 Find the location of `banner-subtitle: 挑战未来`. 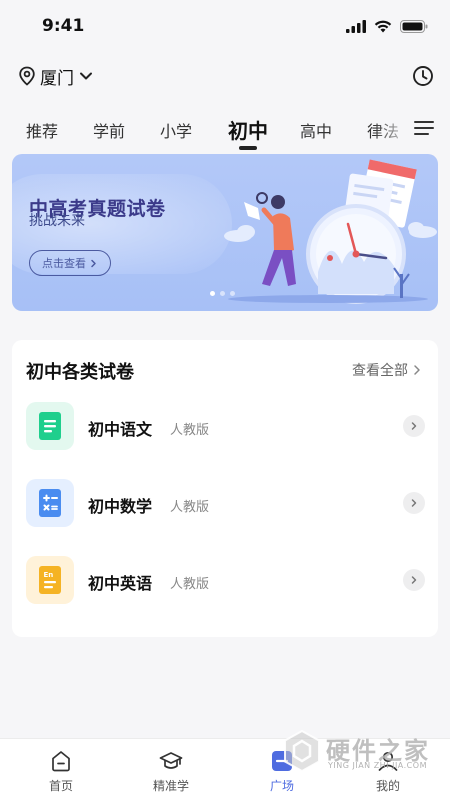

banner-subtitle: 挑战未来 is located at coordinates (57, 221).